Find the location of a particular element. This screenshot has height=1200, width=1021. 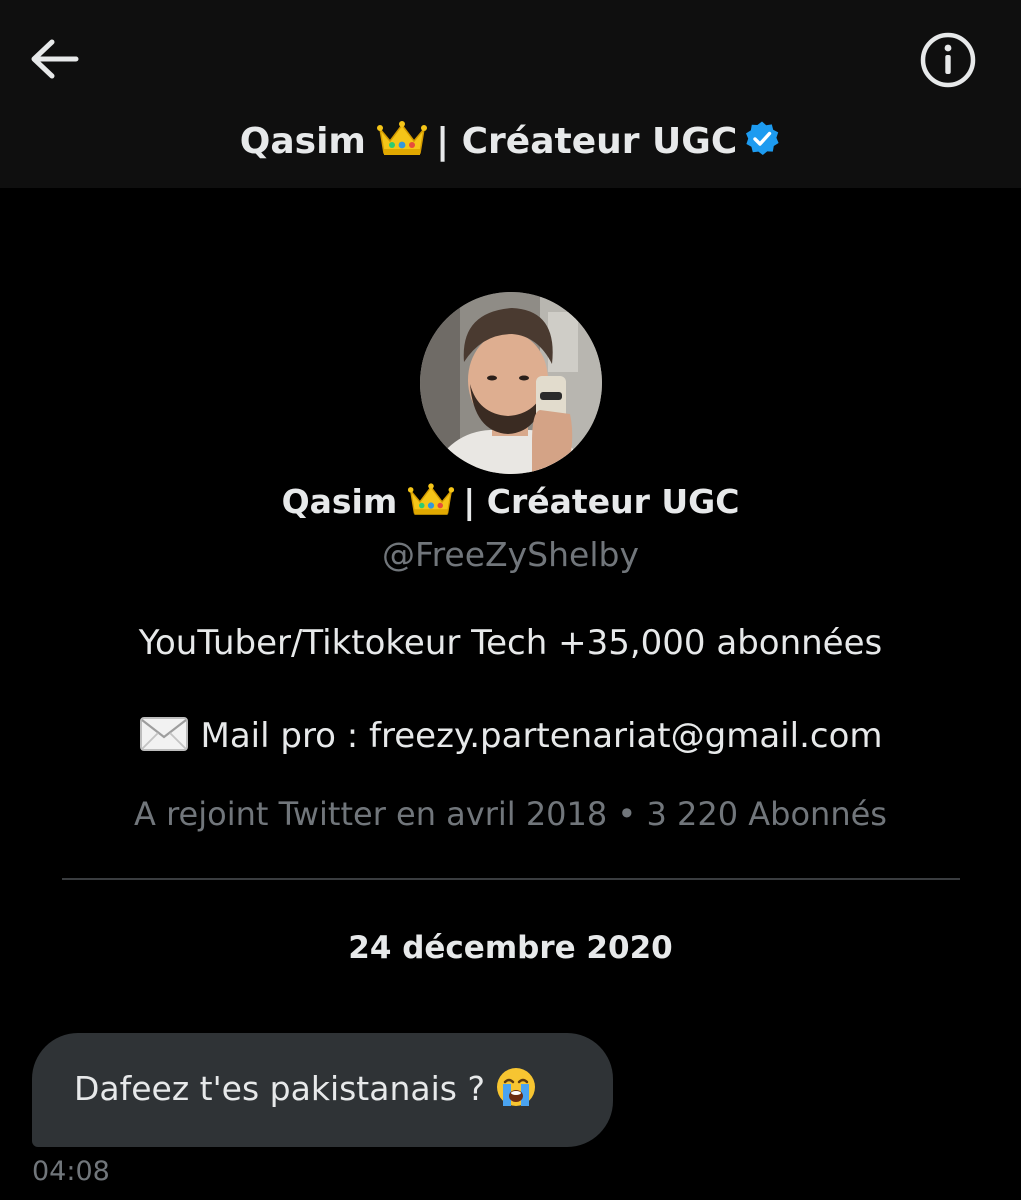

back-button is located at coordinates (54, 60).